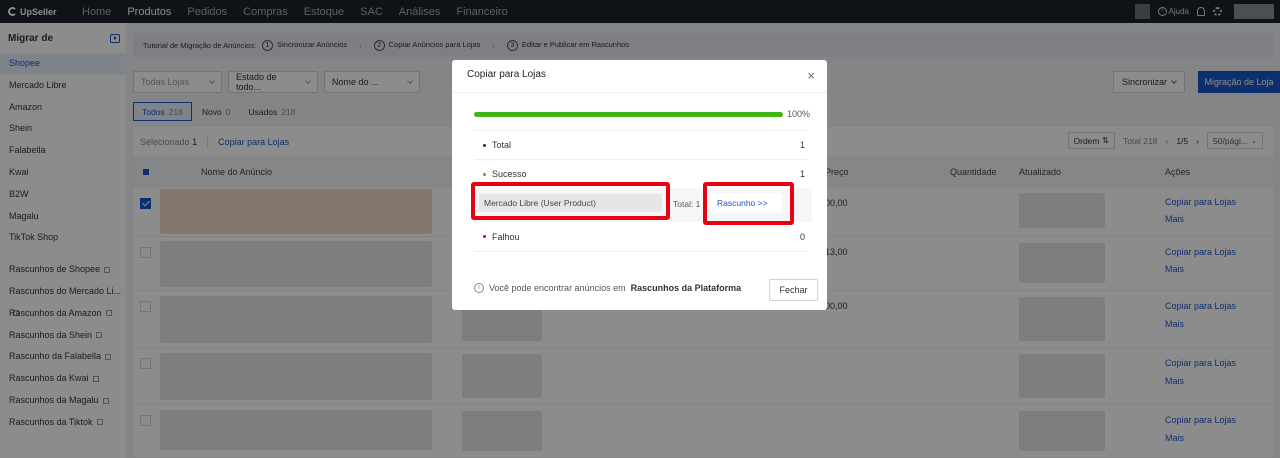 Image resolution: width=1280 pixels, height=458 pixels. Describe the element at coordinates (802, 174) in the screenshot. I see `success-value: 1` at that location.